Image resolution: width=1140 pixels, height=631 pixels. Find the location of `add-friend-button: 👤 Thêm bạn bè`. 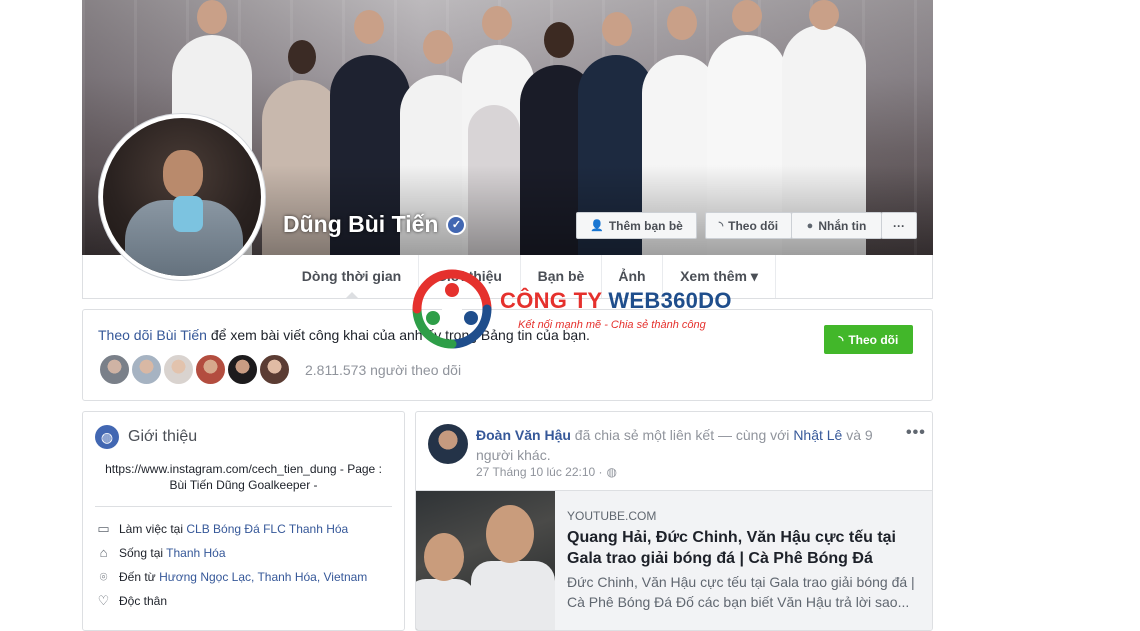

add-friend-button: 👤 Thêm bạn bè is located at coordinates (636, 225).